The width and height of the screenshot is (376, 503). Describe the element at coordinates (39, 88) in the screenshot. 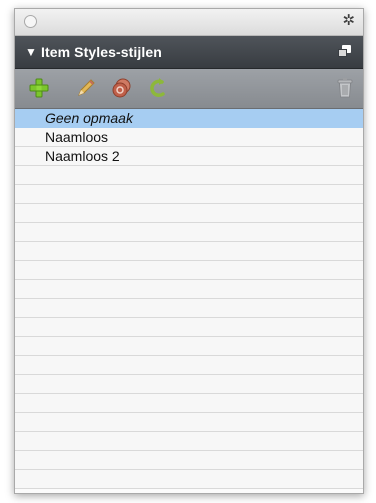

I see `add-icon` at that location.